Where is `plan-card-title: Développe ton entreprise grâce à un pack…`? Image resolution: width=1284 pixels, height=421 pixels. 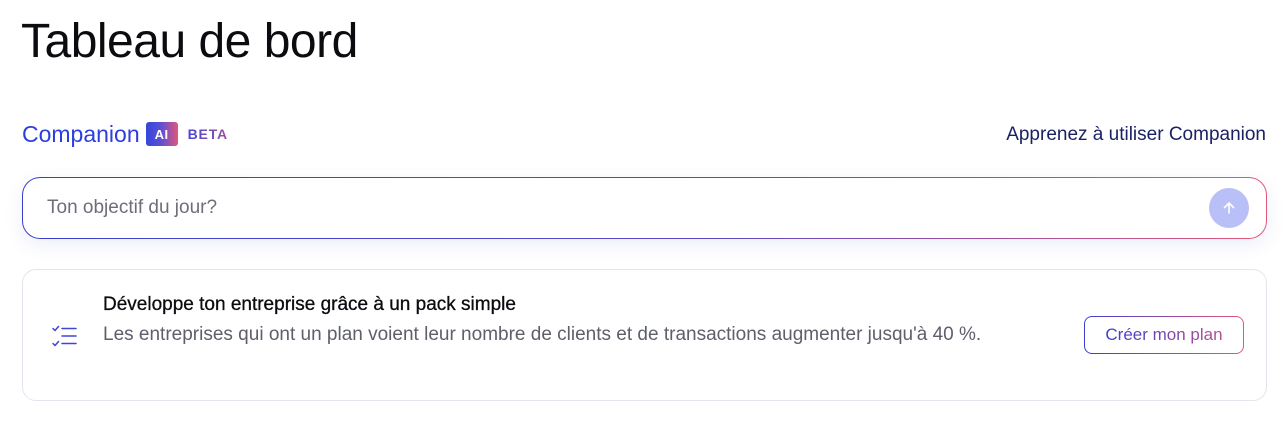 plan-card-title: Développe ton entreprise grâce à un pack… is located at coordinates (309, 304).